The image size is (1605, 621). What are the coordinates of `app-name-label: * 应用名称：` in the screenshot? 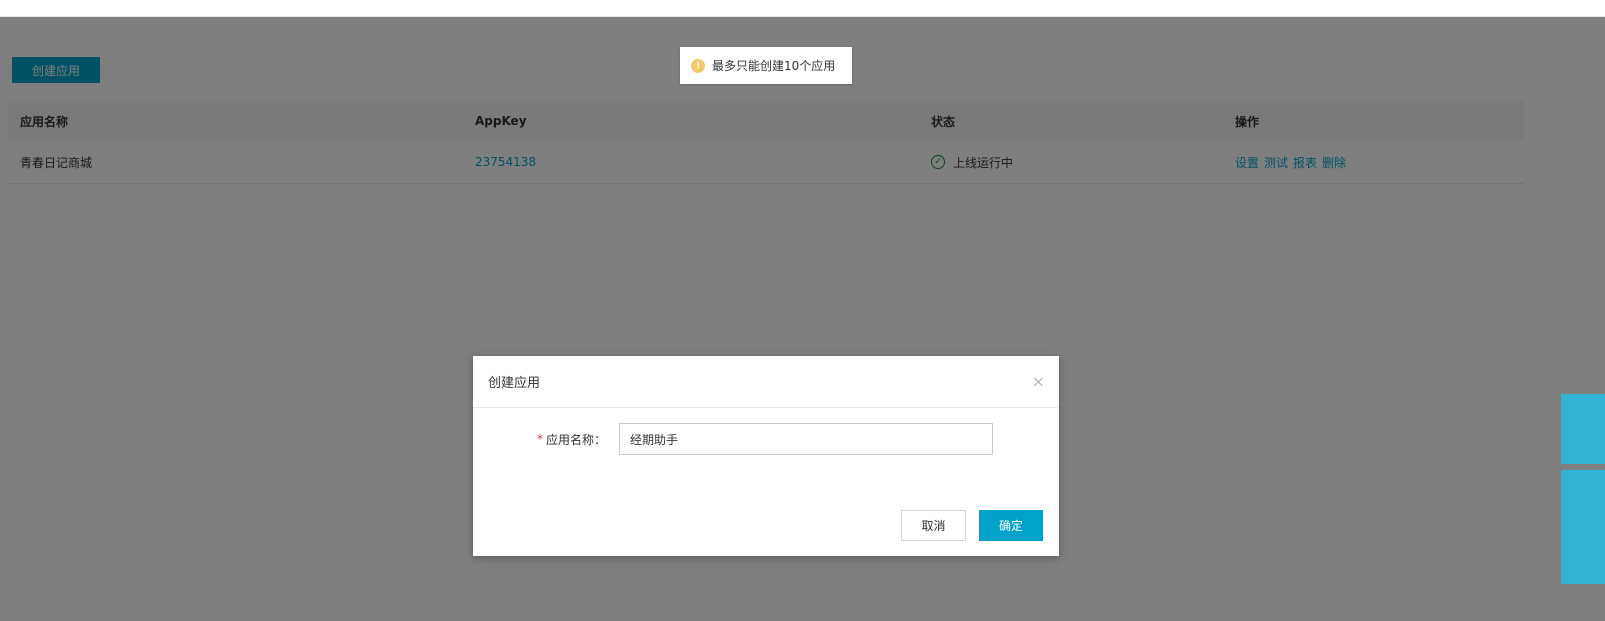 It's located at (571, 439).